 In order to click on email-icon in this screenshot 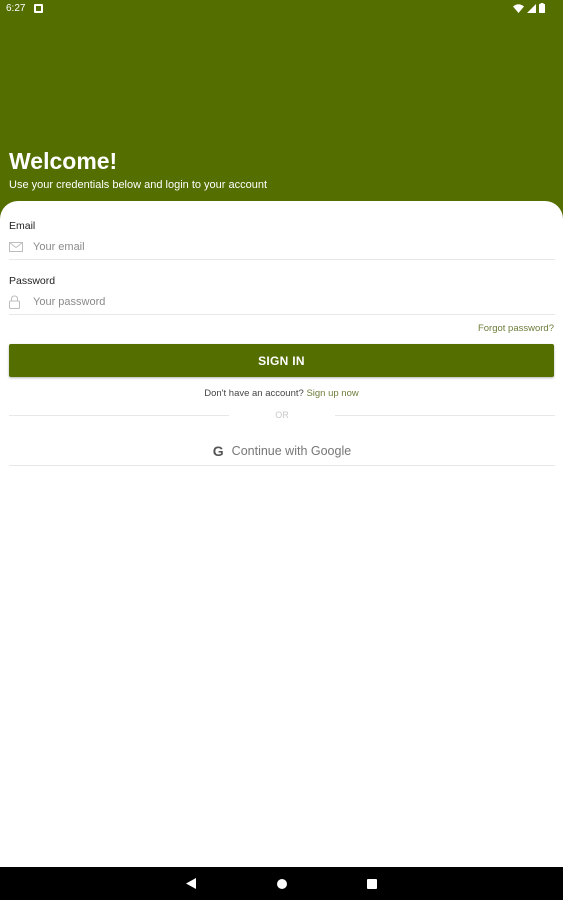, I will do `click(21, 246)`.